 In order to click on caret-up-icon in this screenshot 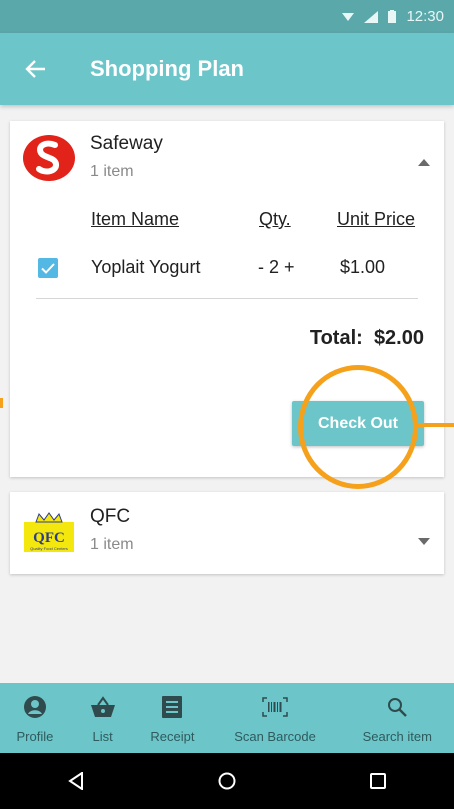, I will do `click(424, 162)`.